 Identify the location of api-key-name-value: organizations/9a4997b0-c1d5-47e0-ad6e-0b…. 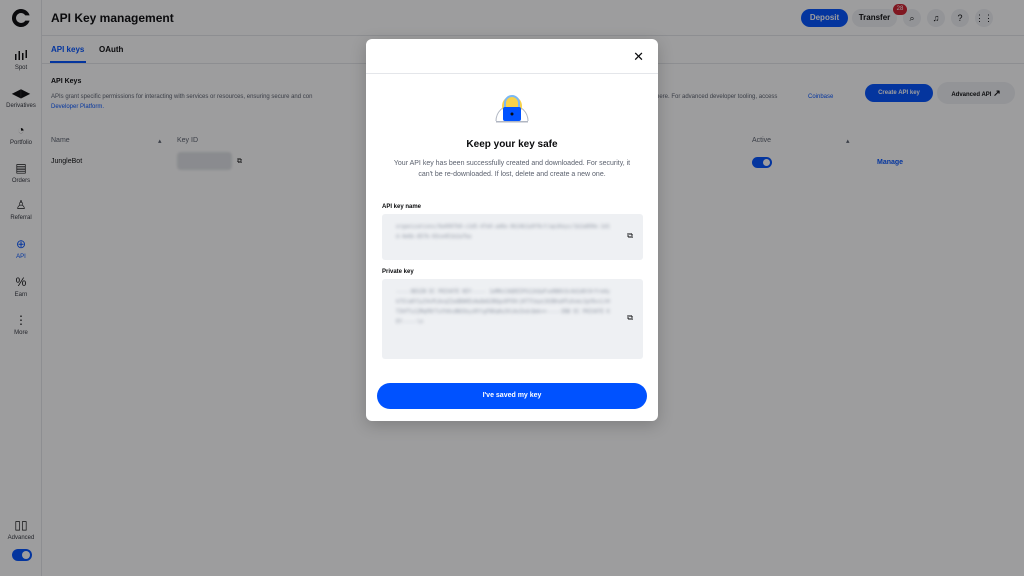
(503, 232).